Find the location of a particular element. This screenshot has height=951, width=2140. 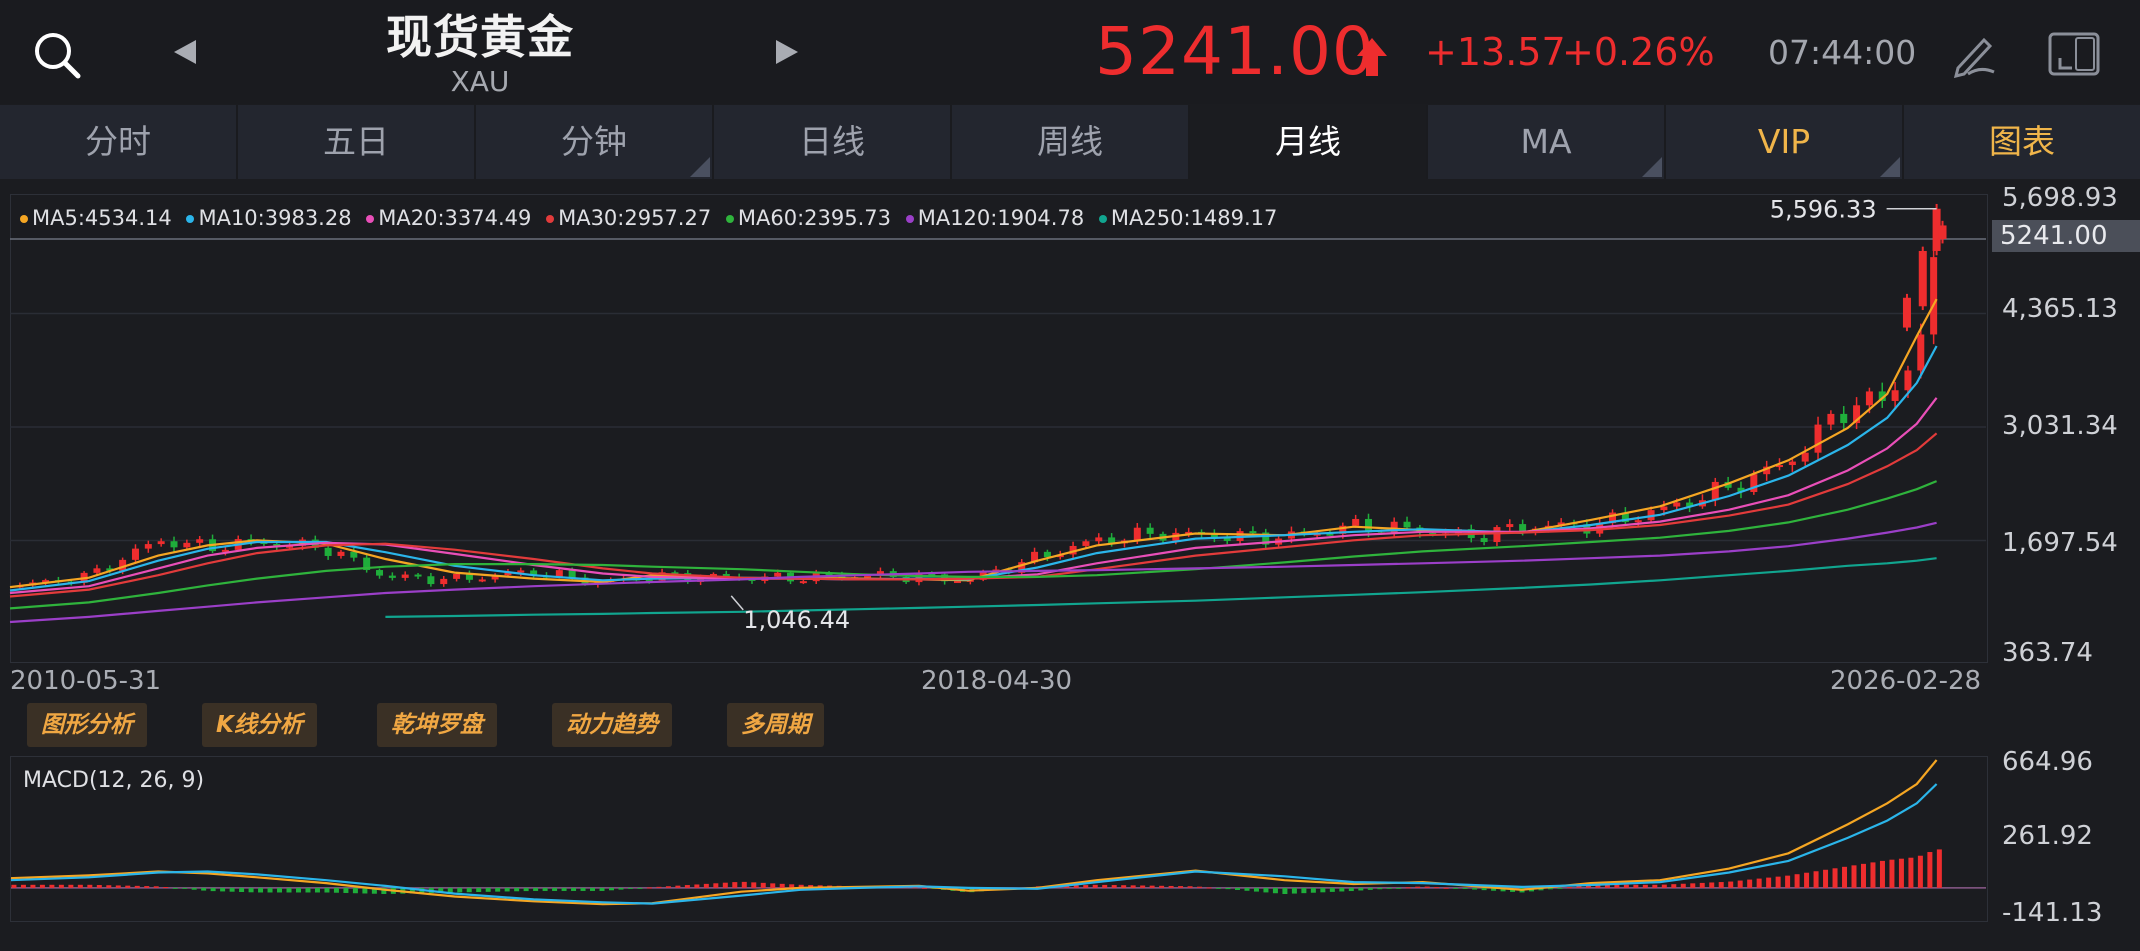

ma-legend-item: MA5:4534.14 is located at coordinates (96, 218).